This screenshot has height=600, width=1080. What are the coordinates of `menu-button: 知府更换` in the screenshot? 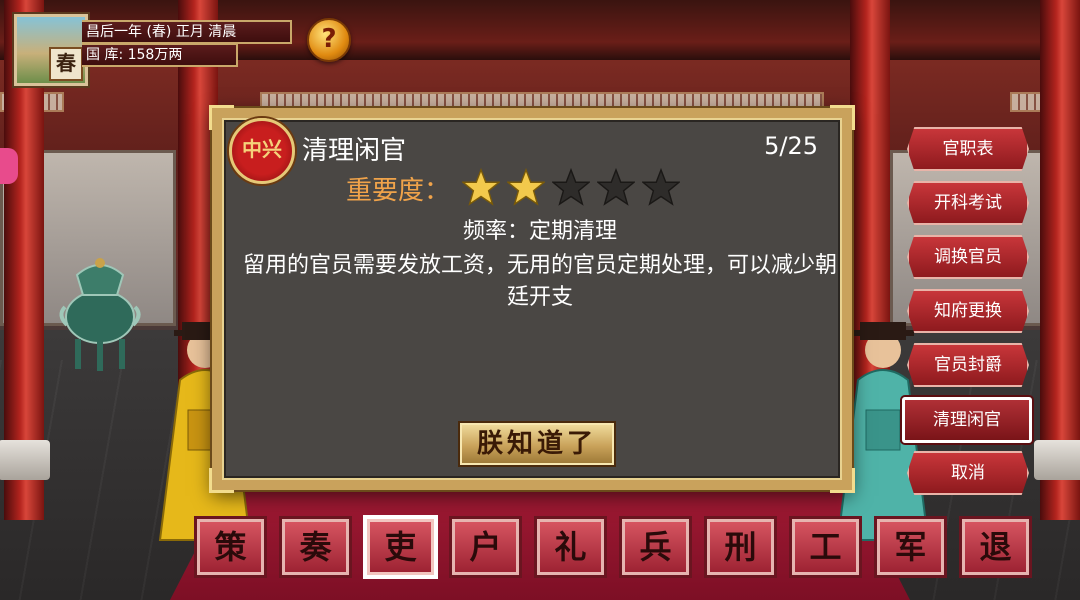 It's located at (968, 311).